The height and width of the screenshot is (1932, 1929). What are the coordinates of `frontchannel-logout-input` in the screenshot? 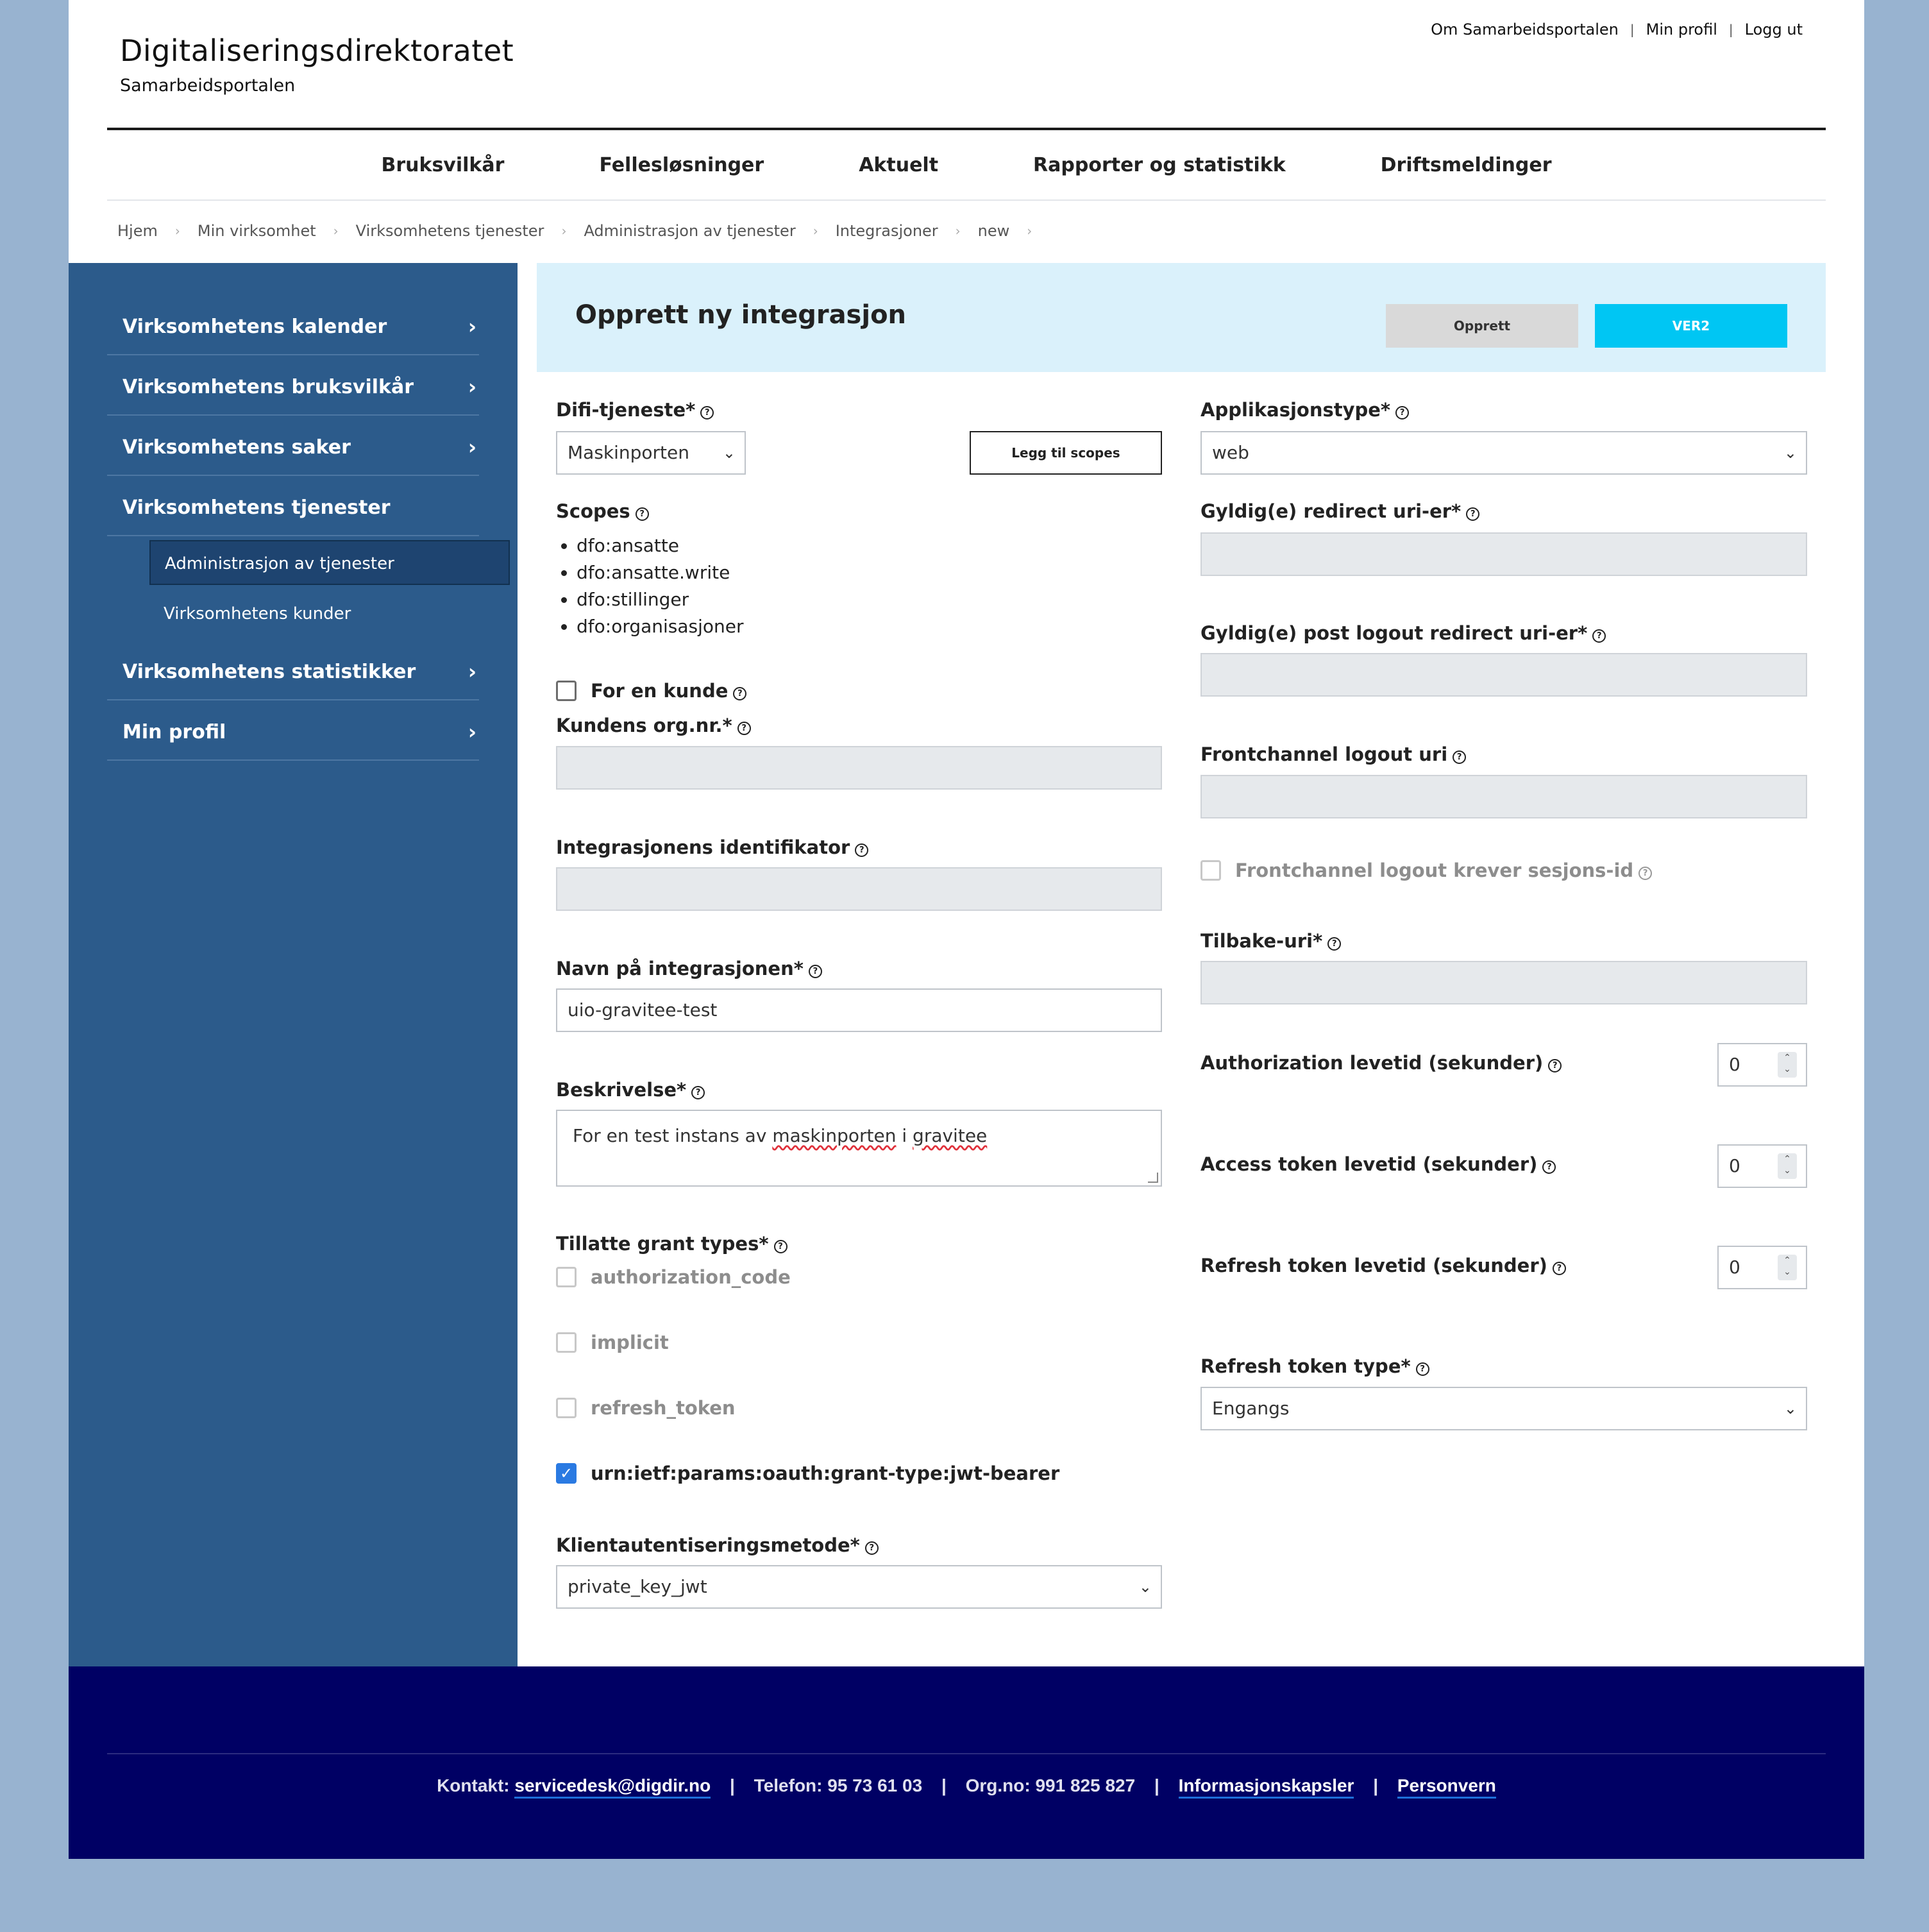 It's located at (1503, 796).